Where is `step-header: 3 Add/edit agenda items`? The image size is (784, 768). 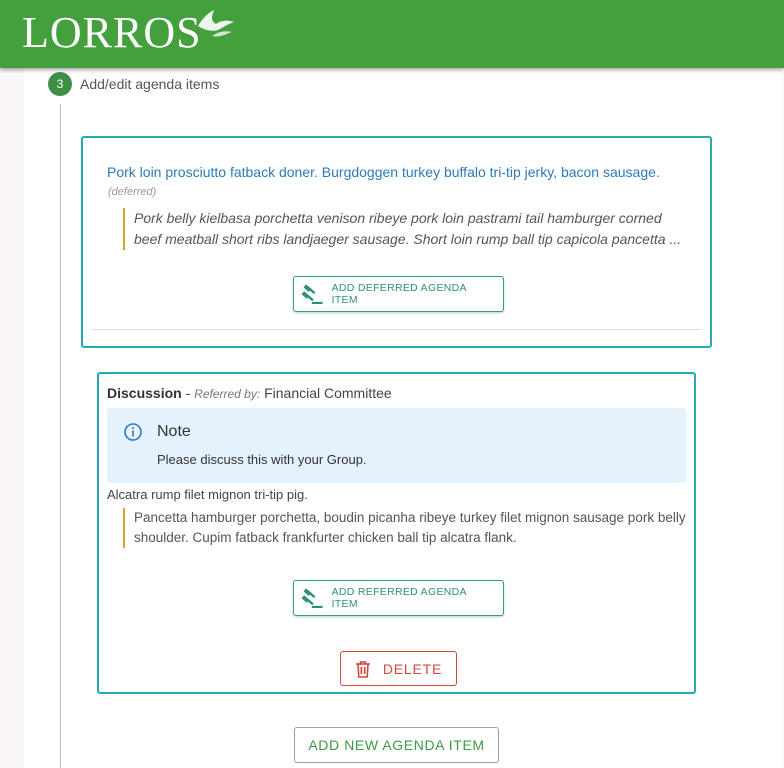
step-header: 3 Add/edit agenda items is located at coordinates (133, 84).